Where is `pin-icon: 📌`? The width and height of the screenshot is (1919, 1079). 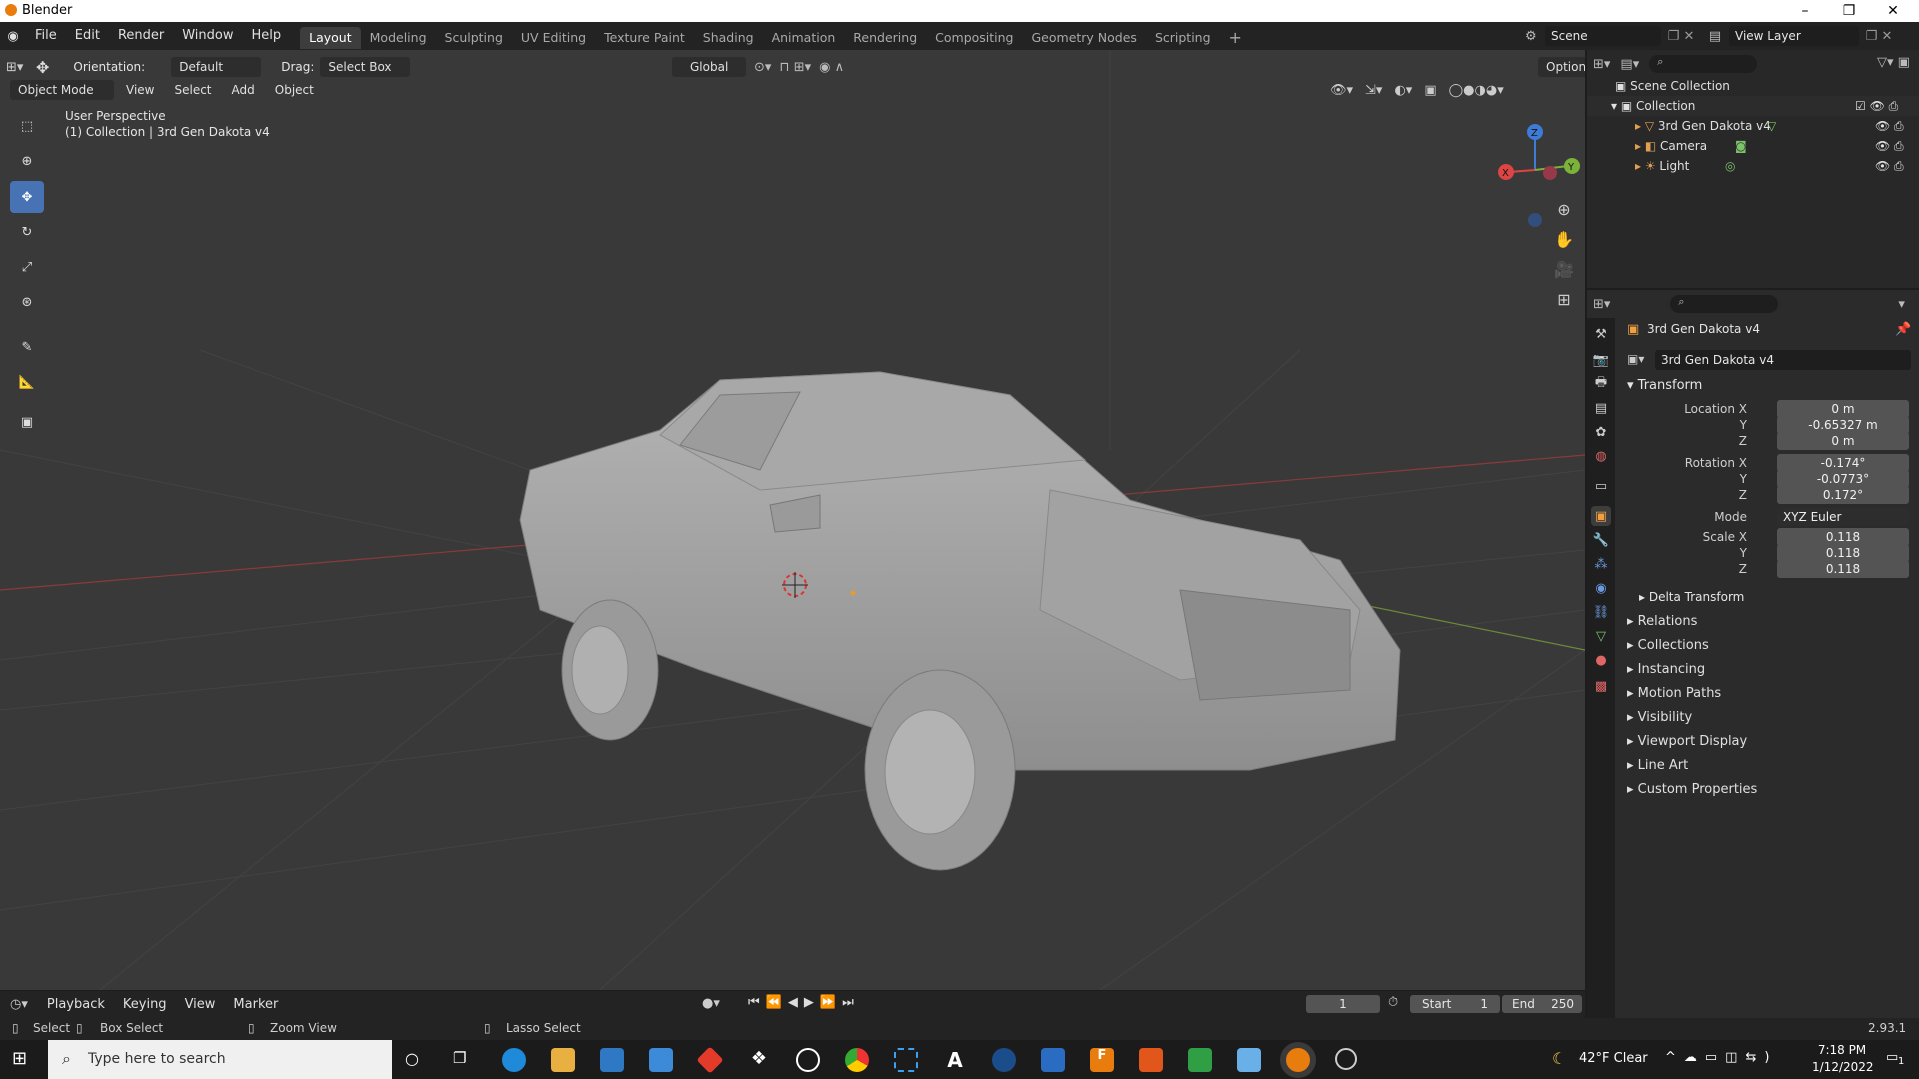 pin-icon: 📌 is located at coordinates (1903, 329).